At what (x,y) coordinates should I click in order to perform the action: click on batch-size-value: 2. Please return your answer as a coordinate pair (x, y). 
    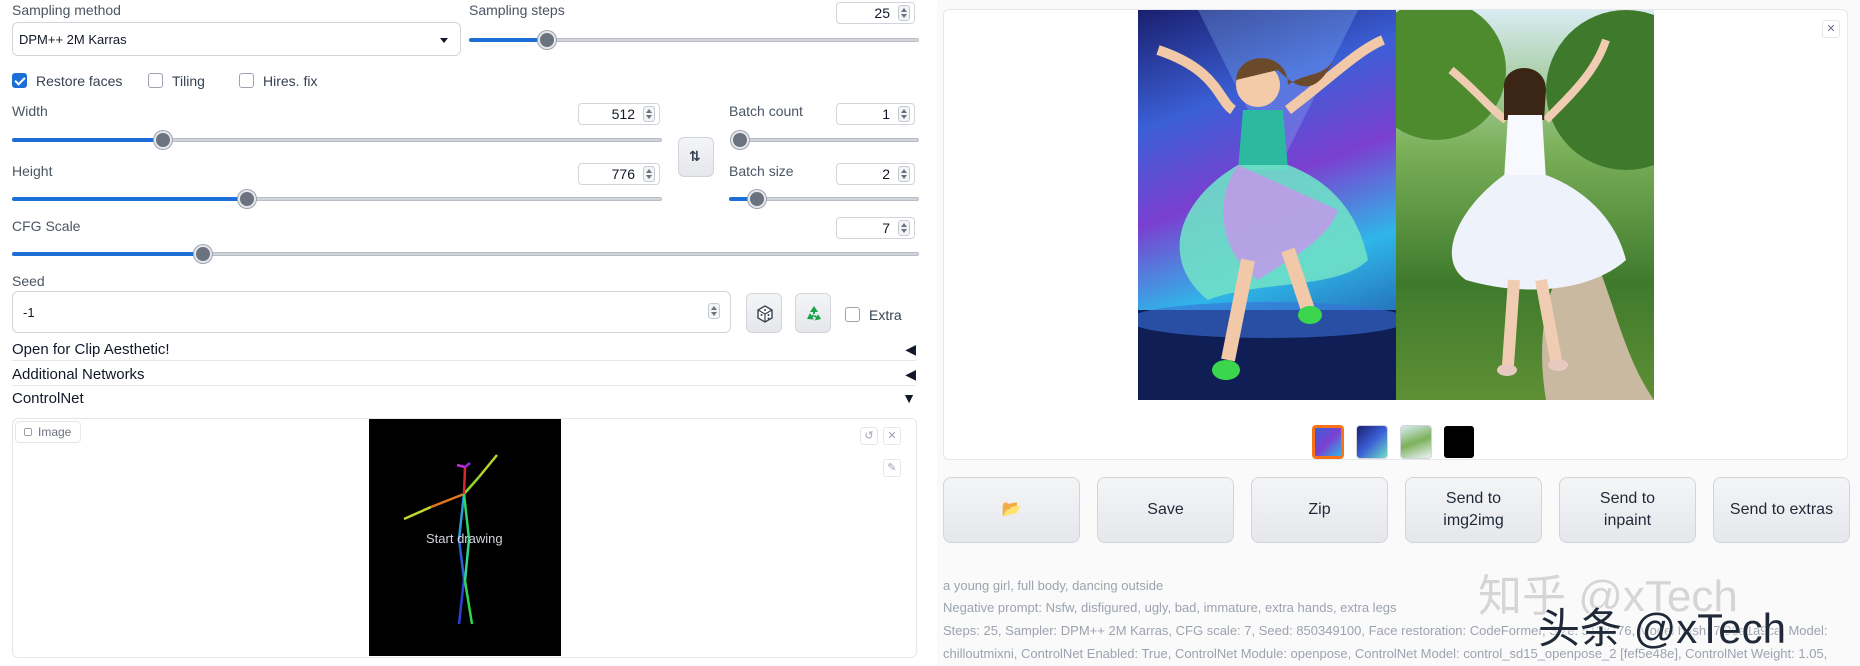
    Looking at the image, I should click on (886, 174).